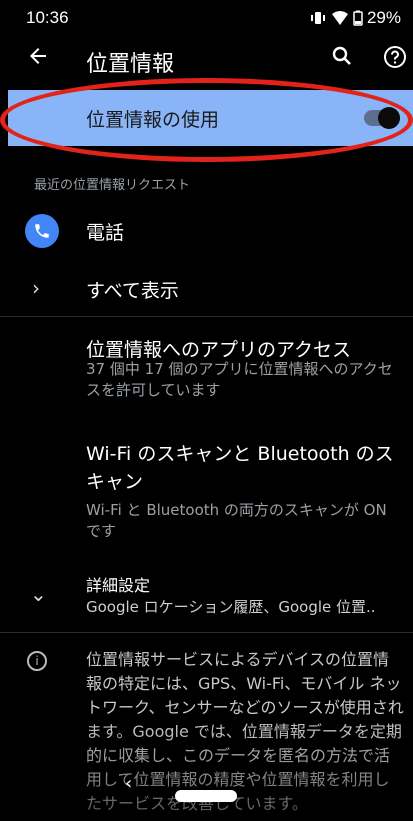  I want to click on app-bar: 位置情報, so click(206, 62).